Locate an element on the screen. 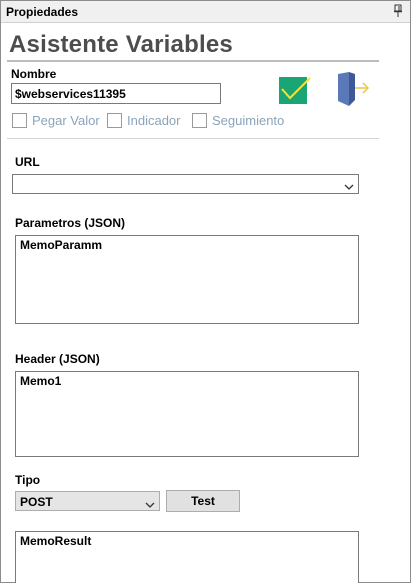  checkbox-seguimiento: Seguimiento is located at coordinates (238, 120).